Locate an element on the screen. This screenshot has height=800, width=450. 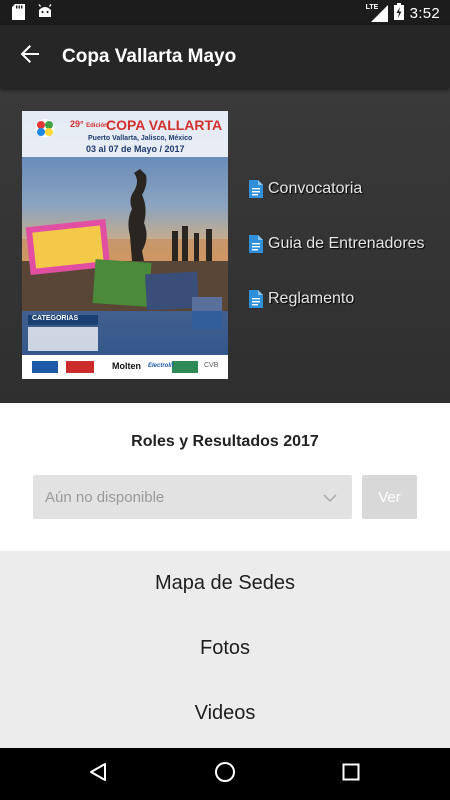
nav-home-button is located at coordinates (225, 774).